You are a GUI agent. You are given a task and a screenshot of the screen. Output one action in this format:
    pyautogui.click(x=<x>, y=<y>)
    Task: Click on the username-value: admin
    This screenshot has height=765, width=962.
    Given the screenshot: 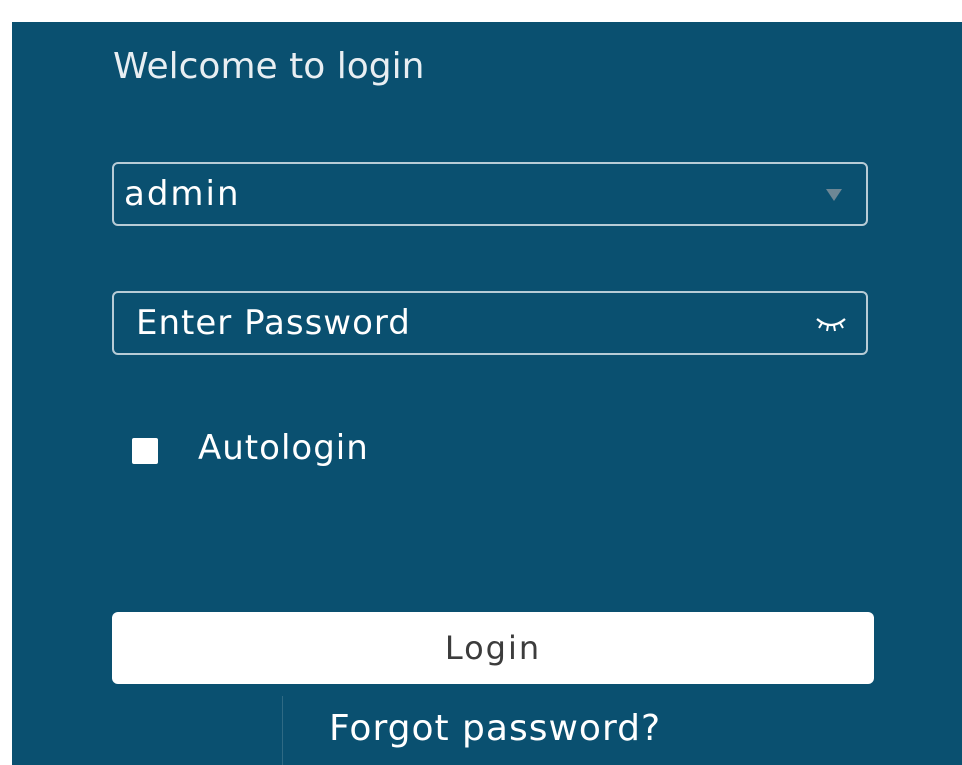 What is the action you would take?
    pyautogui.click(x=182, y=194)
    